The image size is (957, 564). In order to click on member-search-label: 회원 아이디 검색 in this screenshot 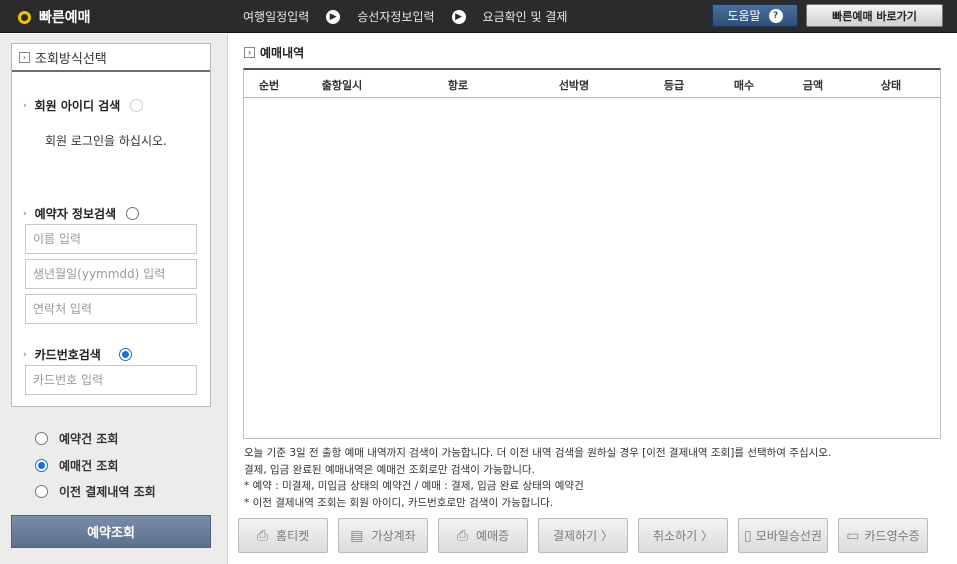, I will do `click(77, 106)`.